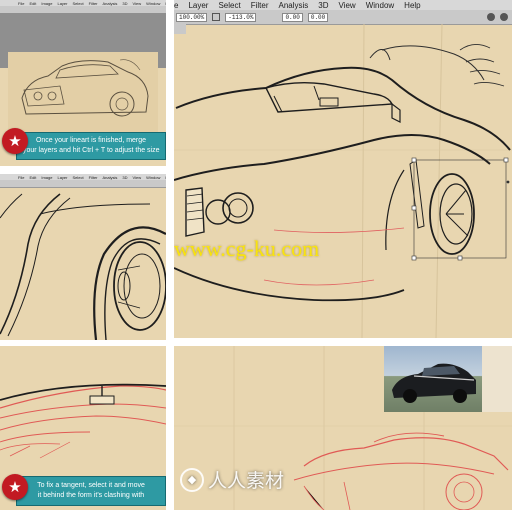 Image resolution: width=512 pixels, height=510 pixels. Describe the element at coordinates (192, 479) in the screenshot. I see `logo-icon: ◆` at that location.